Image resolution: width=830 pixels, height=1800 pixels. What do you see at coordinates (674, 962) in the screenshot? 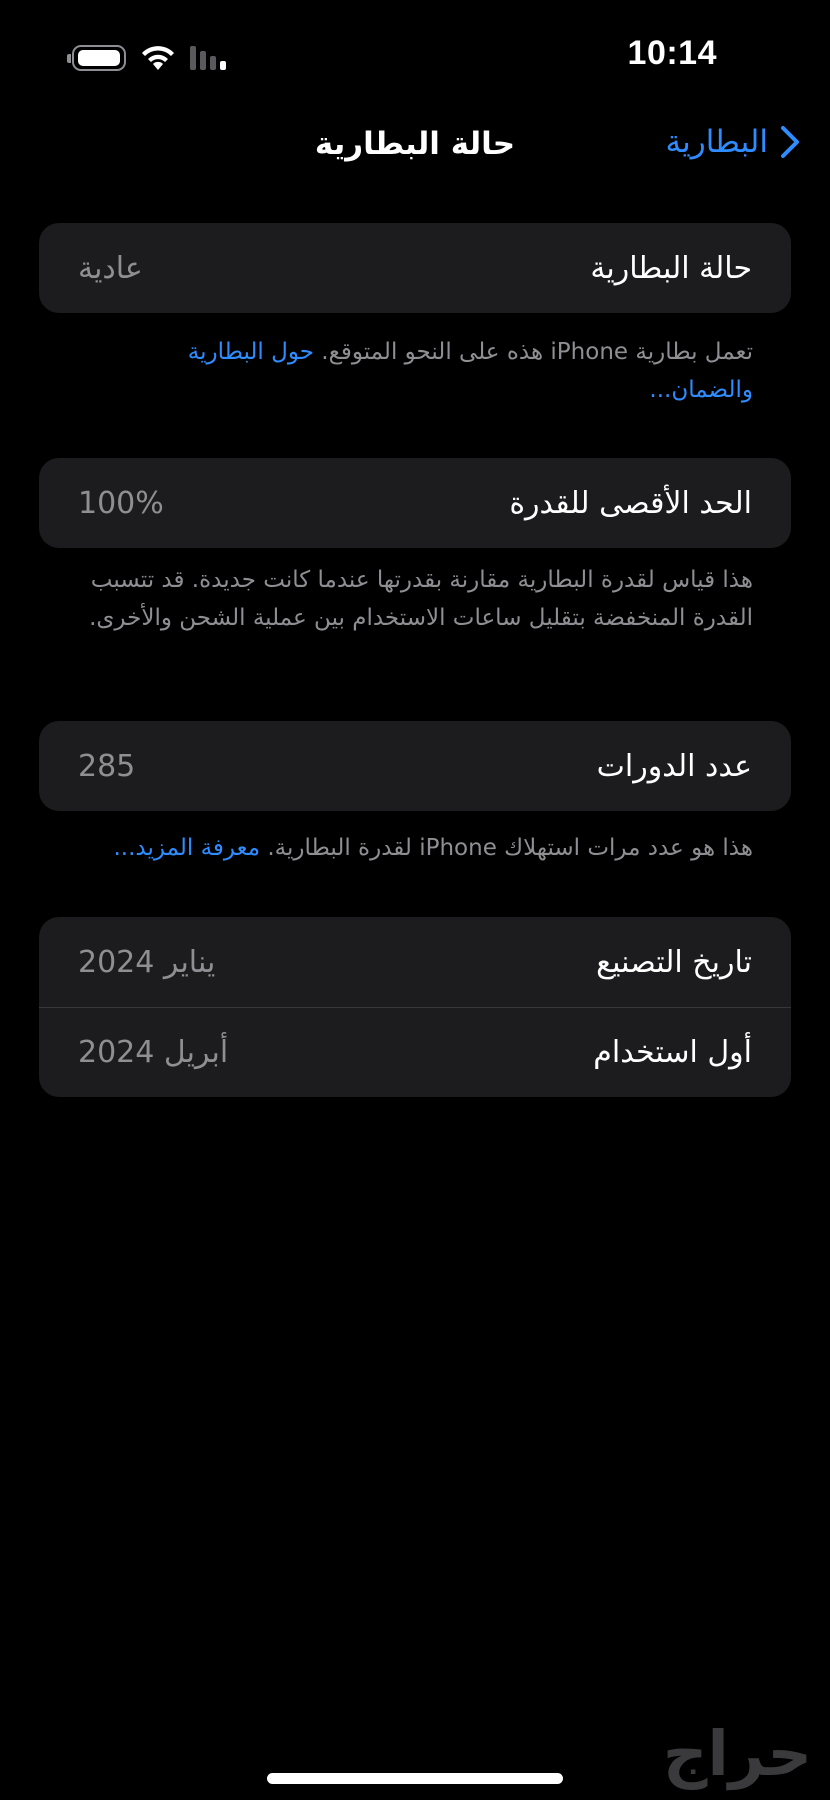
I see `manufacture-date-label: تاريخ التصنيع` at bounding box center [674, 962].